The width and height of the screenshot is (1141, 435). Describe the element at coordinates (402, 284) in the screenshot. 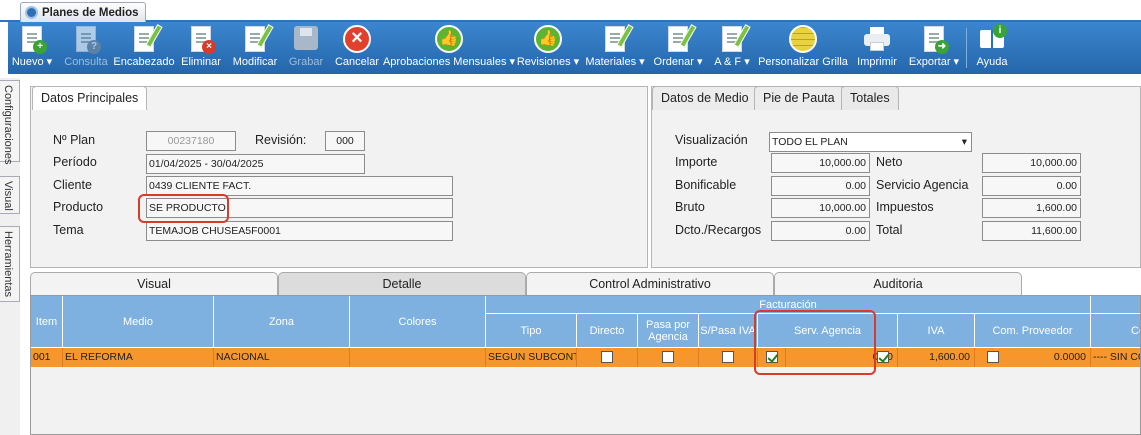

I see `tab-detalle: Detalle` at that location.